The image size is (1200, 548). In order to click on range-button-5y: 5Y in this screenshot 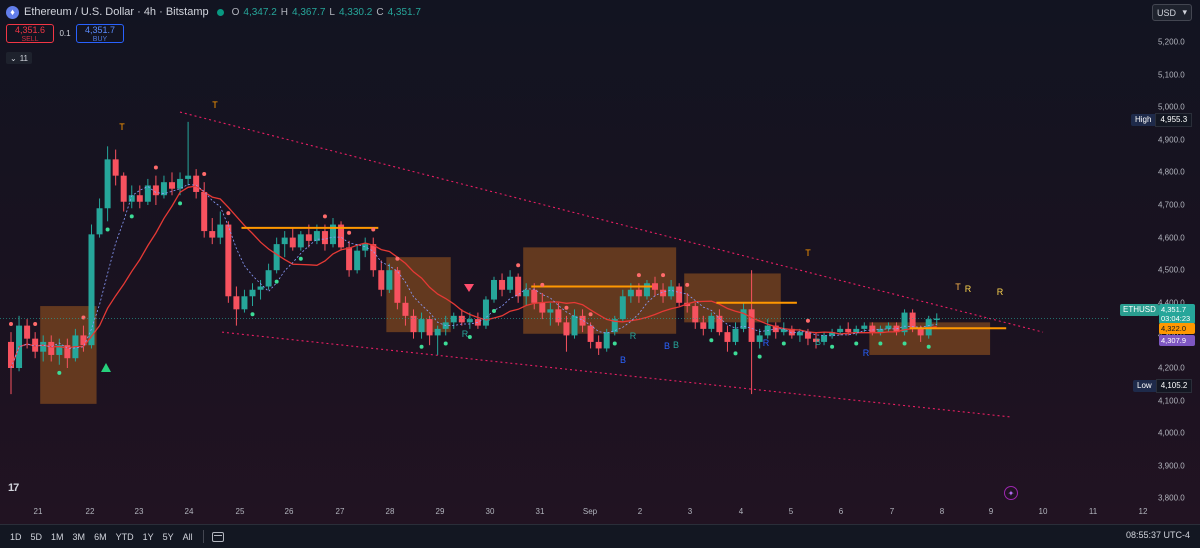, I will do `click(168, 537)`.